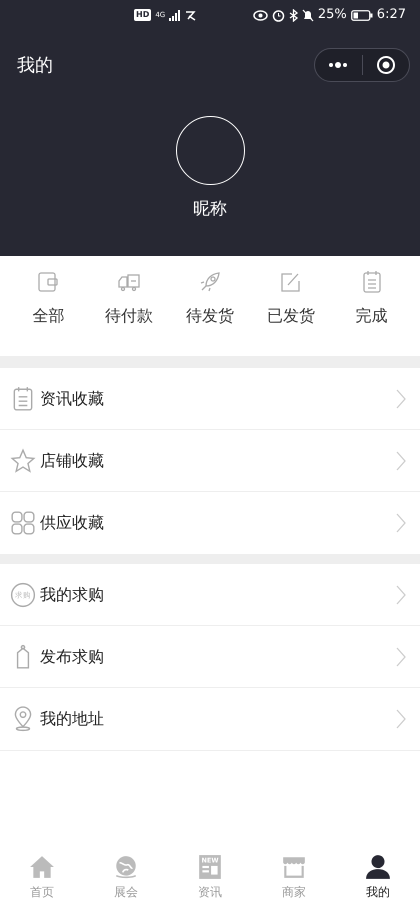 The width and height of the screenshot is (420, 910). I want to click on menu-item: 资讯收藏, so click(210, 399).